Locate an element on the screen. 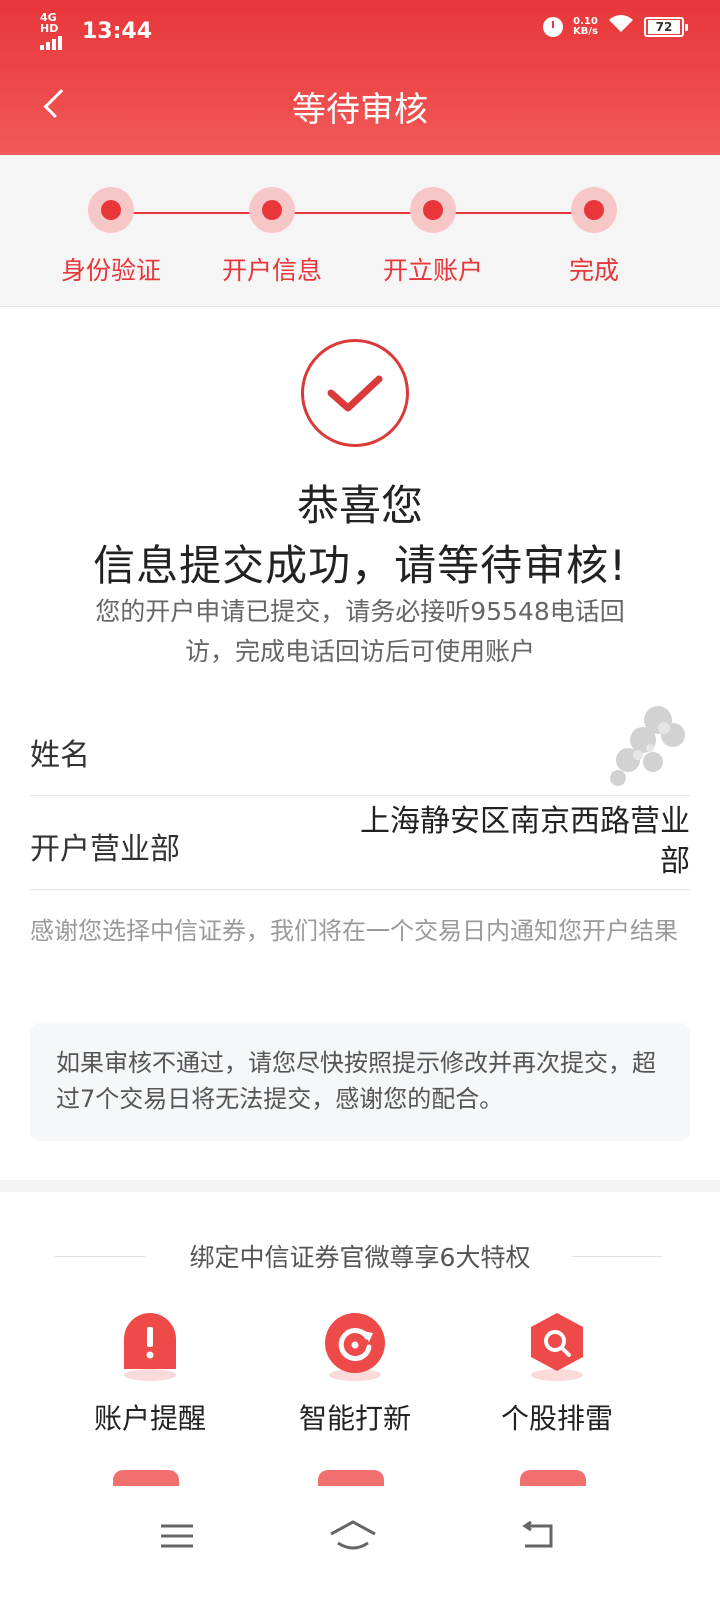 The height and width of the screenshot is (1600, 720). success-headline: 信息提交成功，请等待审核! is located at coordinates (360, 565).